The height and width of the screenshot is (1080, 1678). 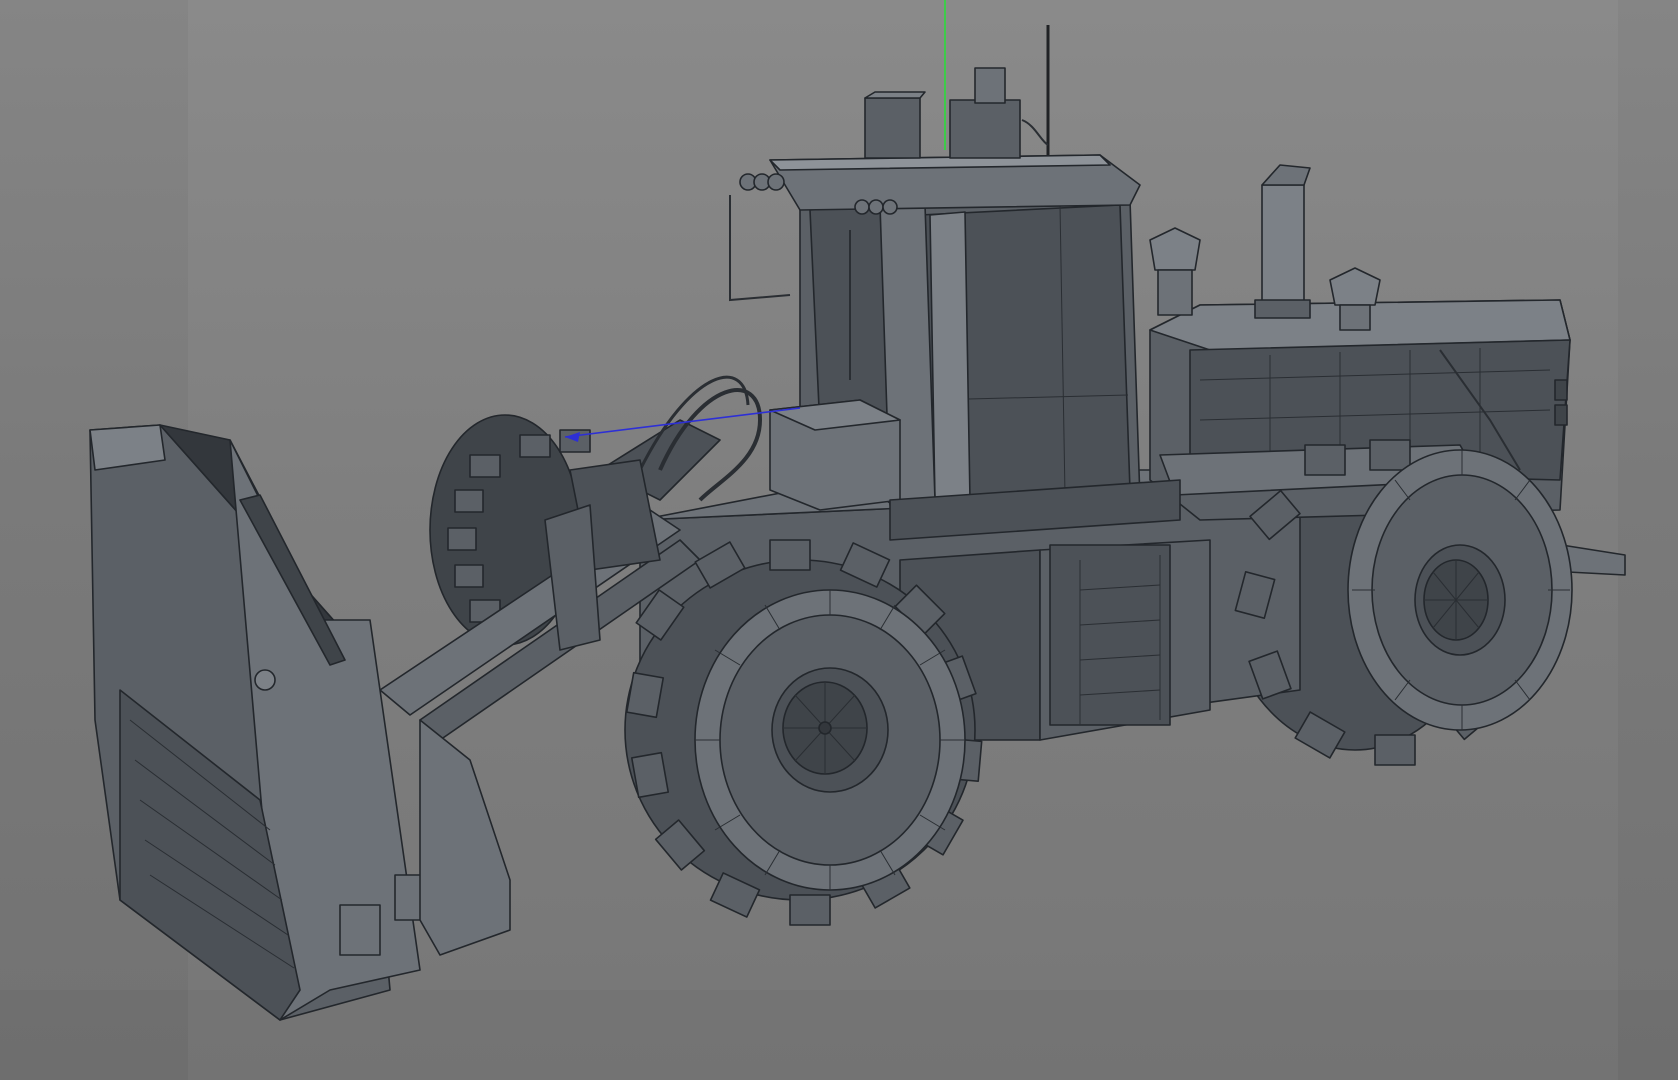 What do you see at coordinates (955, 283) in the screenshot?
I see `operator-cab` at bounding box center [955, 283].